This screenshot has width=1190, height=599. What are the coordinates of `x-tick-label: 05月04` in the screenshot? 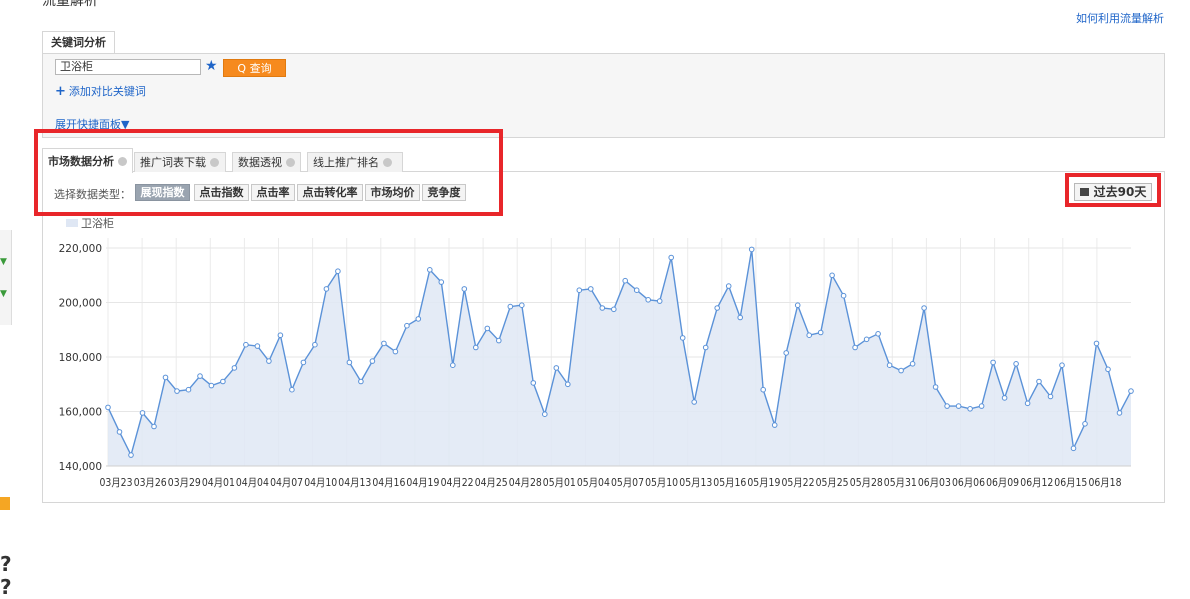 It's located at (593, 483).